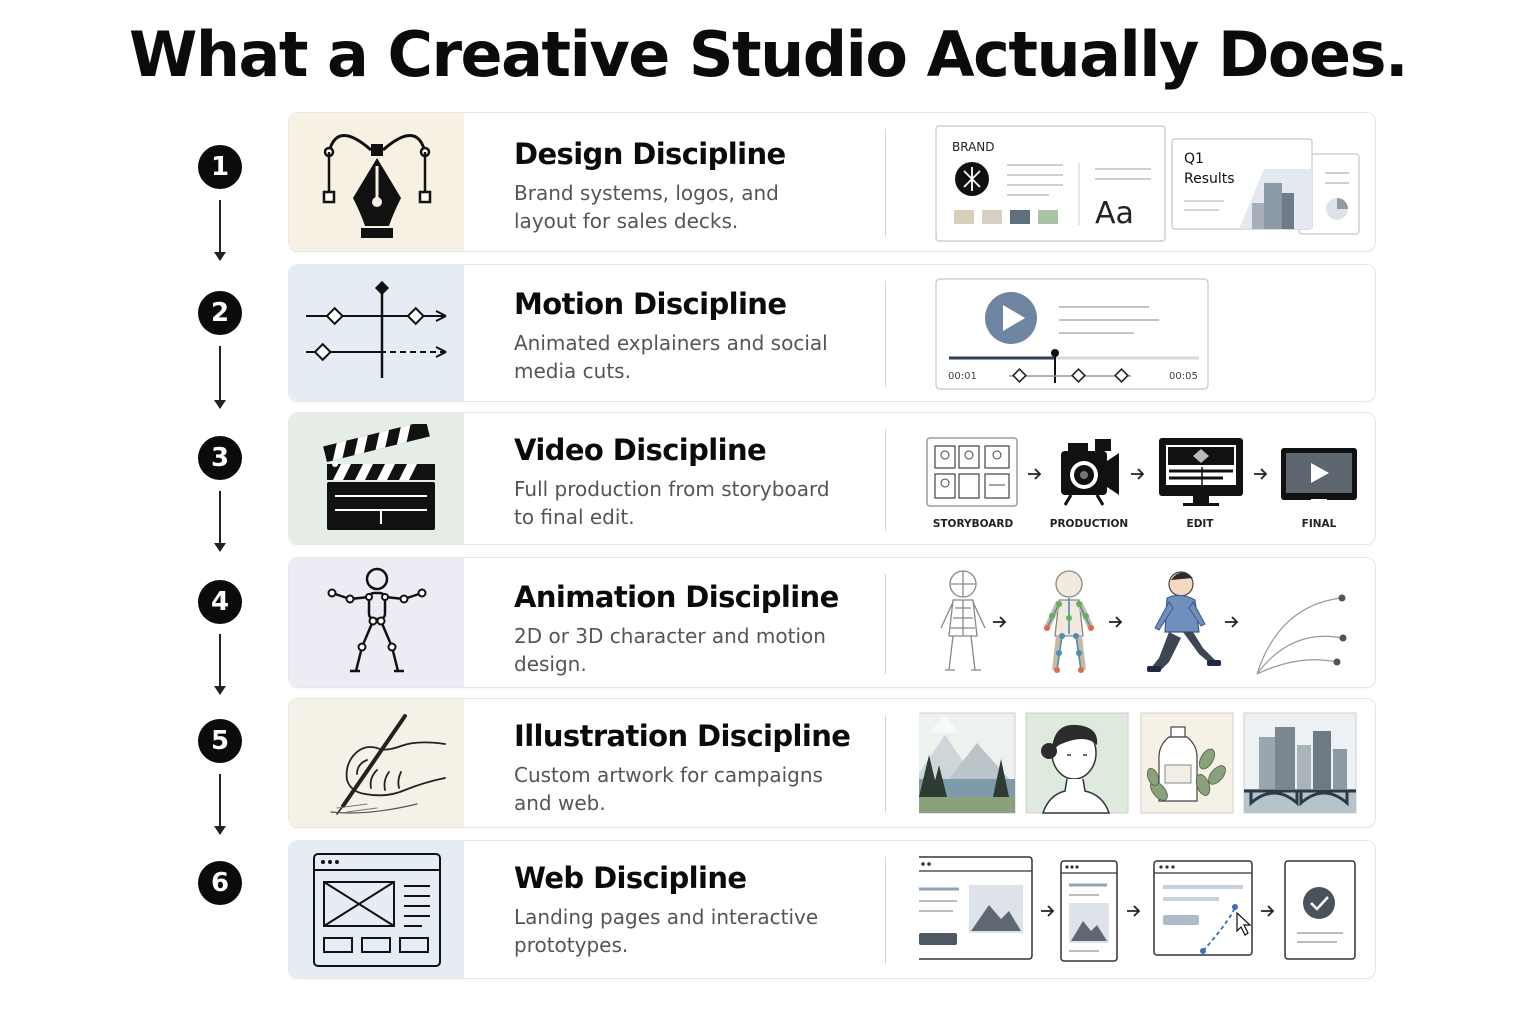  Describe the element at coordinates (972, 472) in the screenshot. I see `storyboard-icon` at that location.